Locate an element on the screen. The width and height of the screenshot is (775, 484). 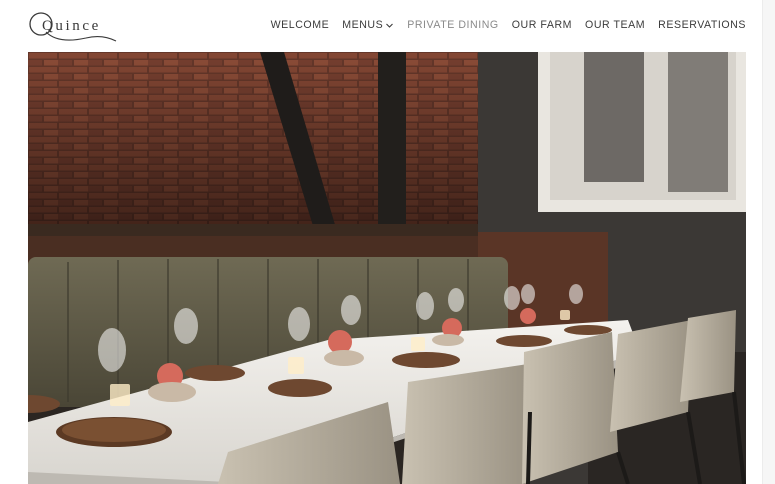
nav-item-label: OUR TEAM is located at coordinates (615, 25).